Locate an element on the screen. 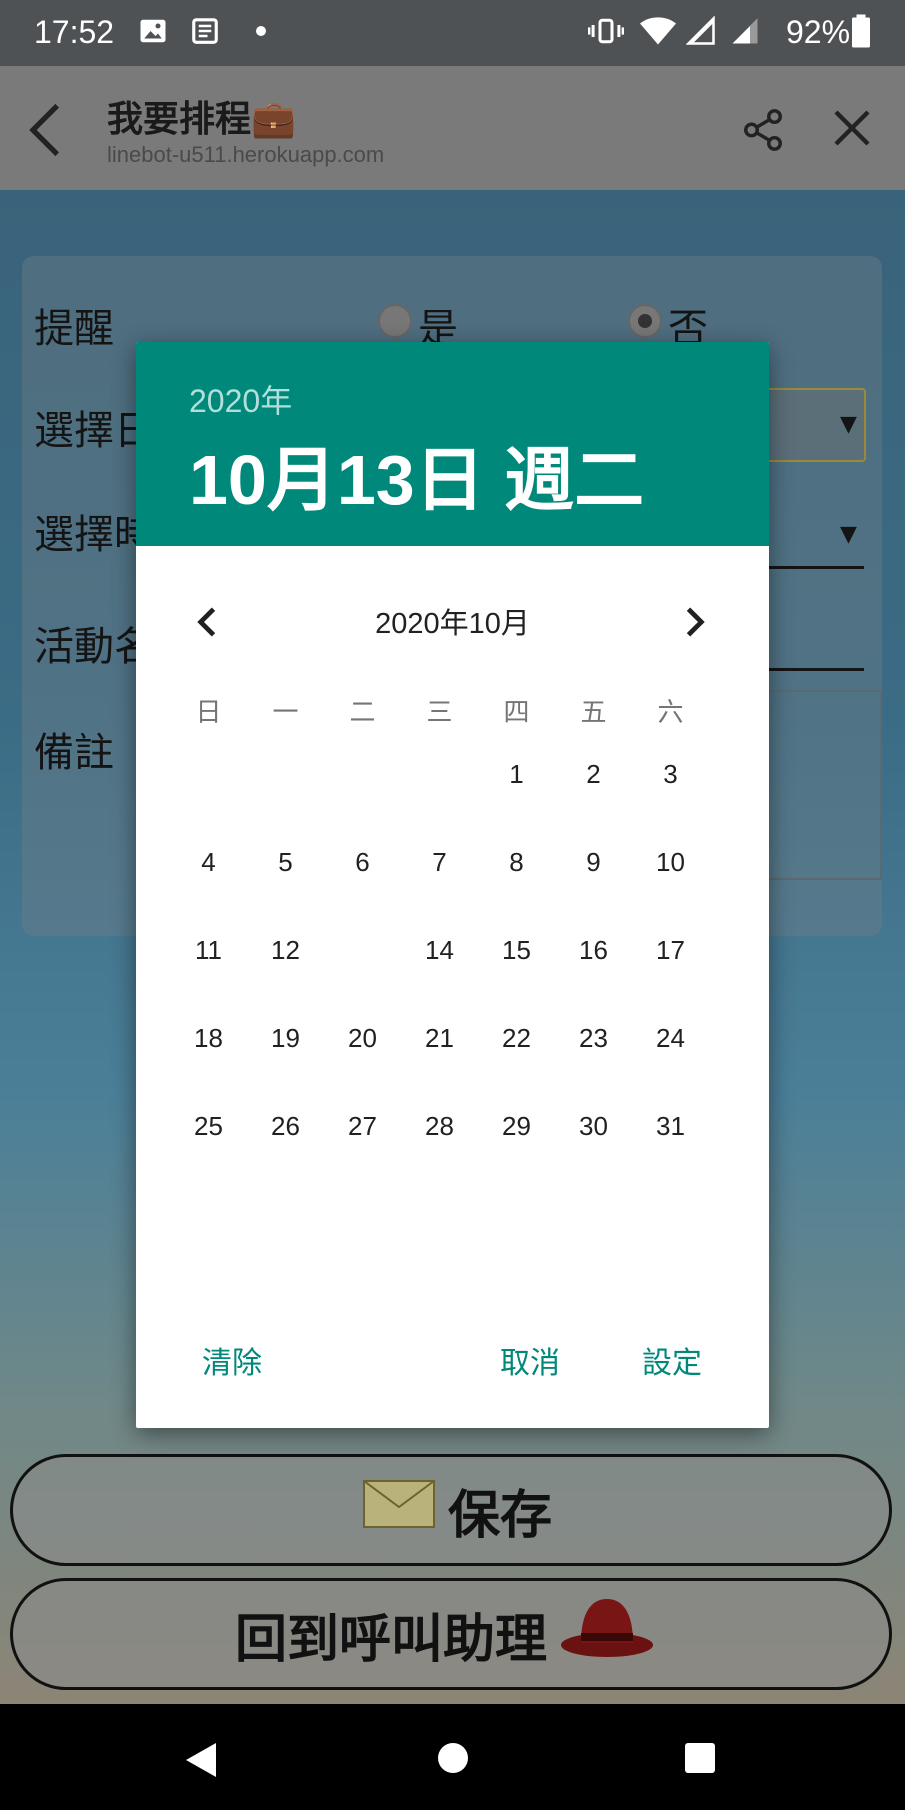 Image resolution: width=905 pixels, height=1810 pixels. calendar-day-number: 11 is located at coordinates (208, 950).